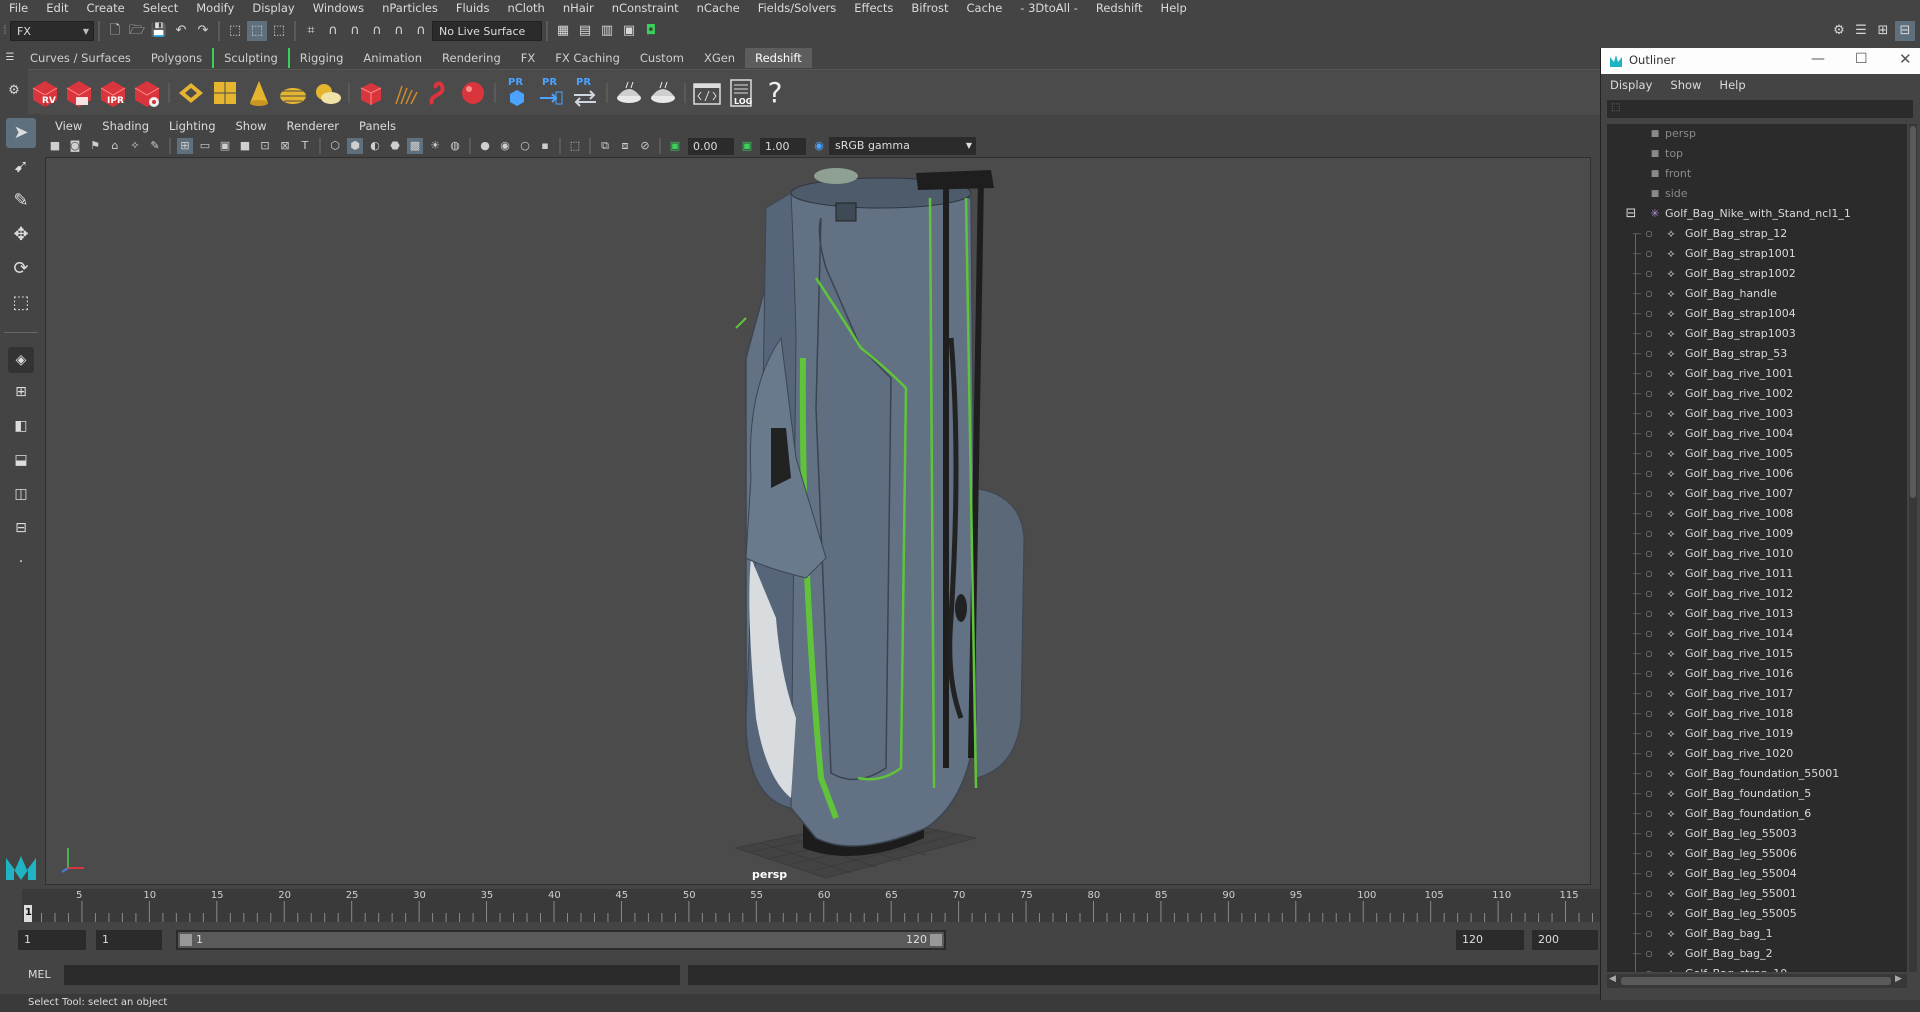 The height and width of the screenshot is (1012, 1920). What do you see at coordinates (311, 31) in the screenshot?
I see `snap-grid-icon: ⌗` at bounding box center [311, 31].